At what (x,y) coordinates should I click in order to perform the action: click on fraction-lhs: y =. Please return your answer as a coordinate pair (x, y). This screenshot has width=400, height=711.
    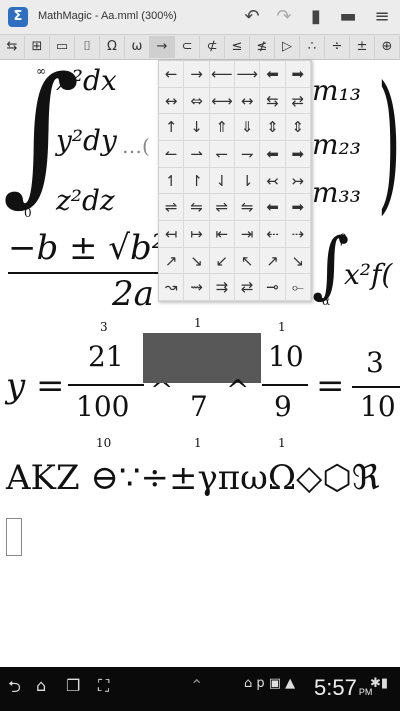
    Looking at the image, I should click on (35, 386).